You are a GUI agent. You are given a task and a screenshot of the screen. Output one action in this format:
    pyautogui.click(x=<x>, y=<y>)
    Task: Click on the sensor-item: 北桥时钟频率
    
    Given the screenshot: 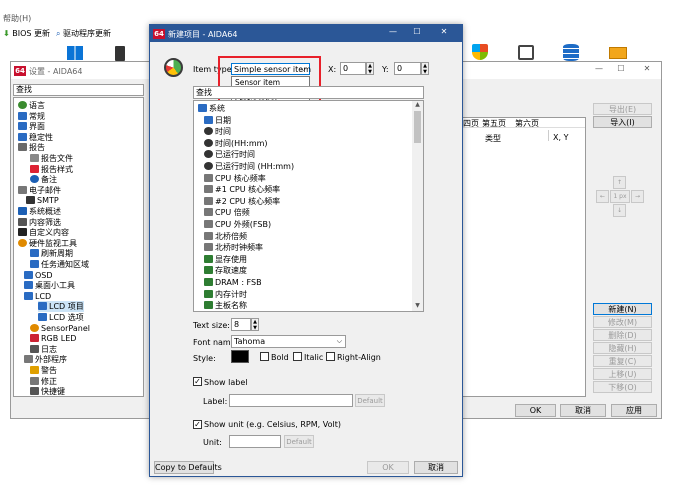 What is the action you would take?
    pyautogui.click(x=233, y=247)
    